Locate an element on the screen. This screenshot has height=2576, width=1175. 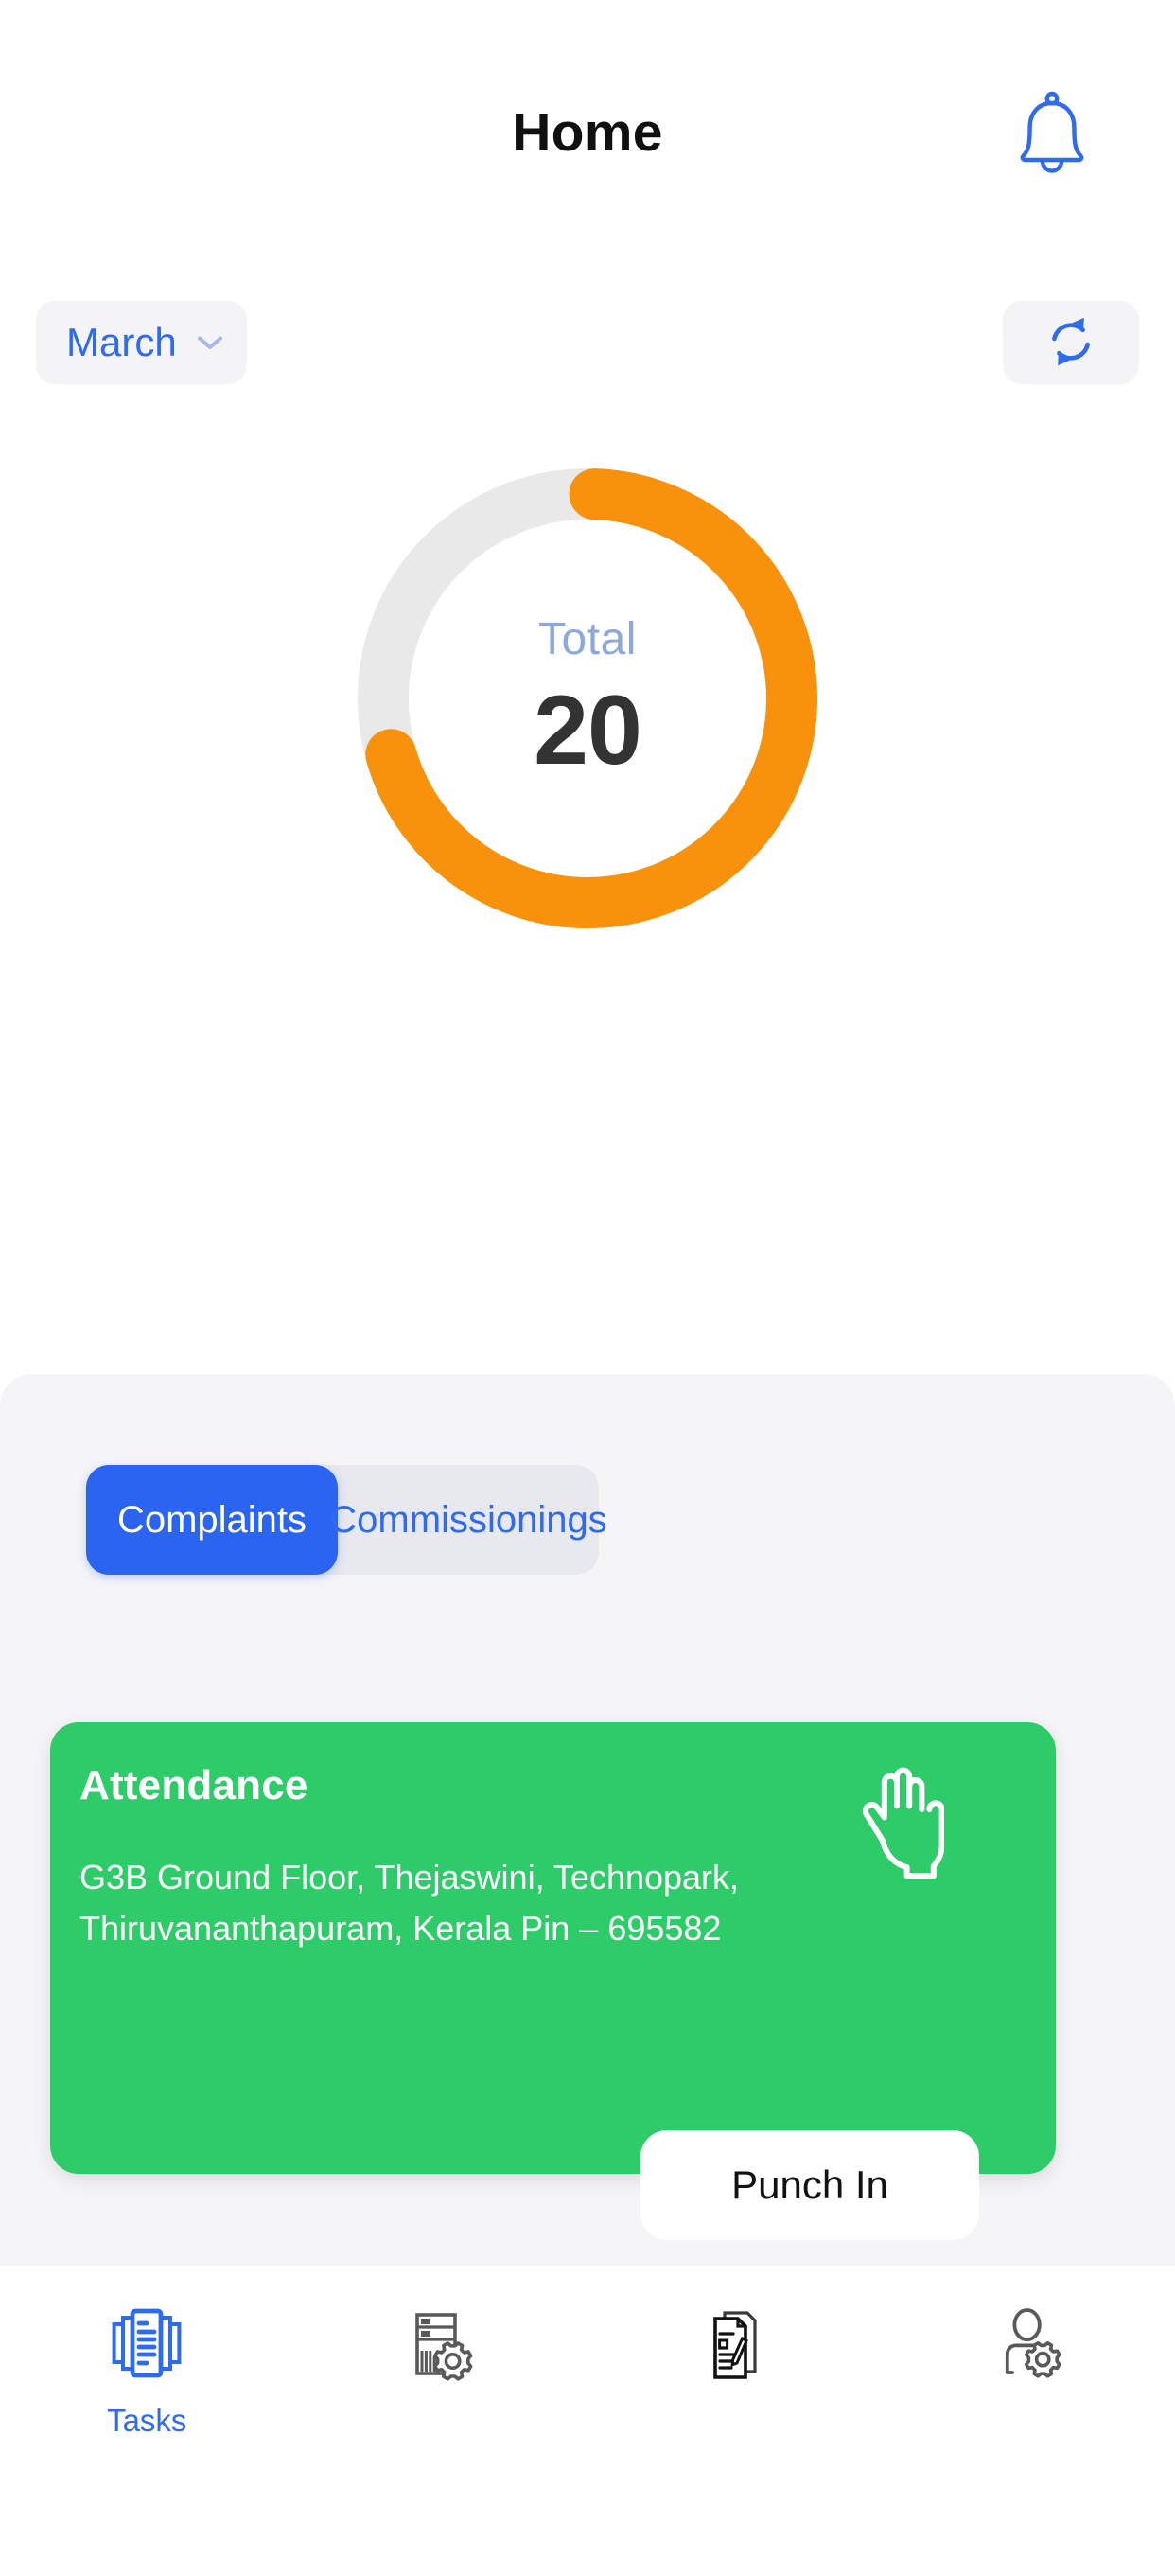
nav-item-tasks: Tasks is located at coordinates (147, 2421).